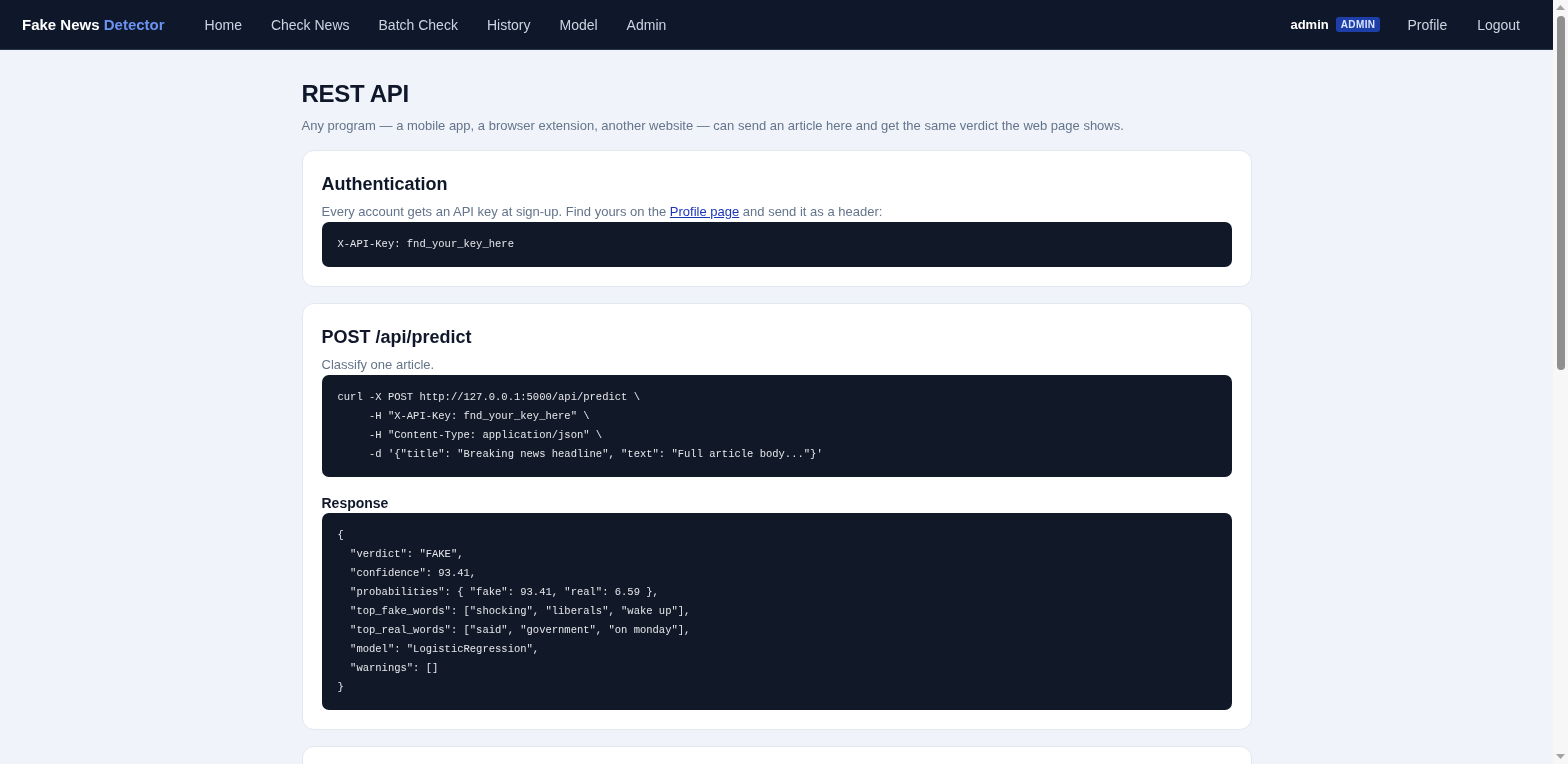 This screenshot has height=764, width=1568. I want to click on block-label: Response, so click(355, 503).